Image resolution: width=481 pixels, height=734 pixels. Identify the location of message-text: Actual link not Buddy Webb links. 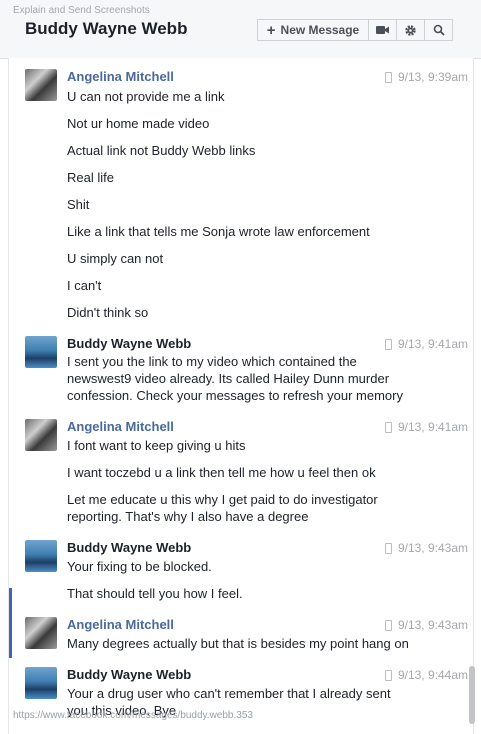
(161, 150).